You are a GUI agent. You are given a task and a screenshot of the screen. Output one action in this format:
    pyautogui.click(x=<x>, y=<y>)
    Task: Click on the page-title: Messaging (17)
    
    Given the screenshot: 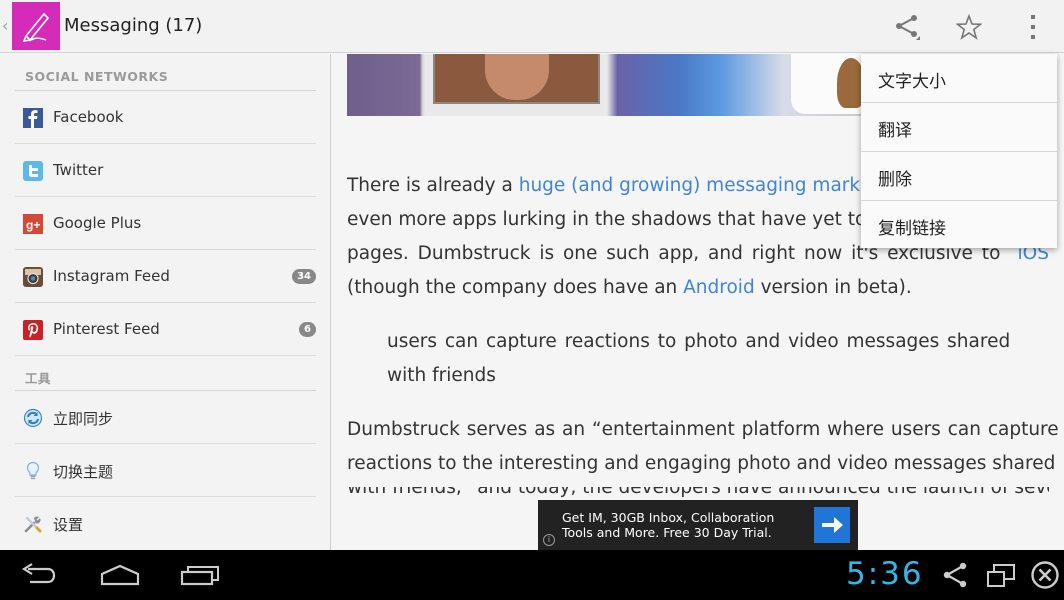 What is the action you would take?
    pyautogui.click(x=133, y=25)
    